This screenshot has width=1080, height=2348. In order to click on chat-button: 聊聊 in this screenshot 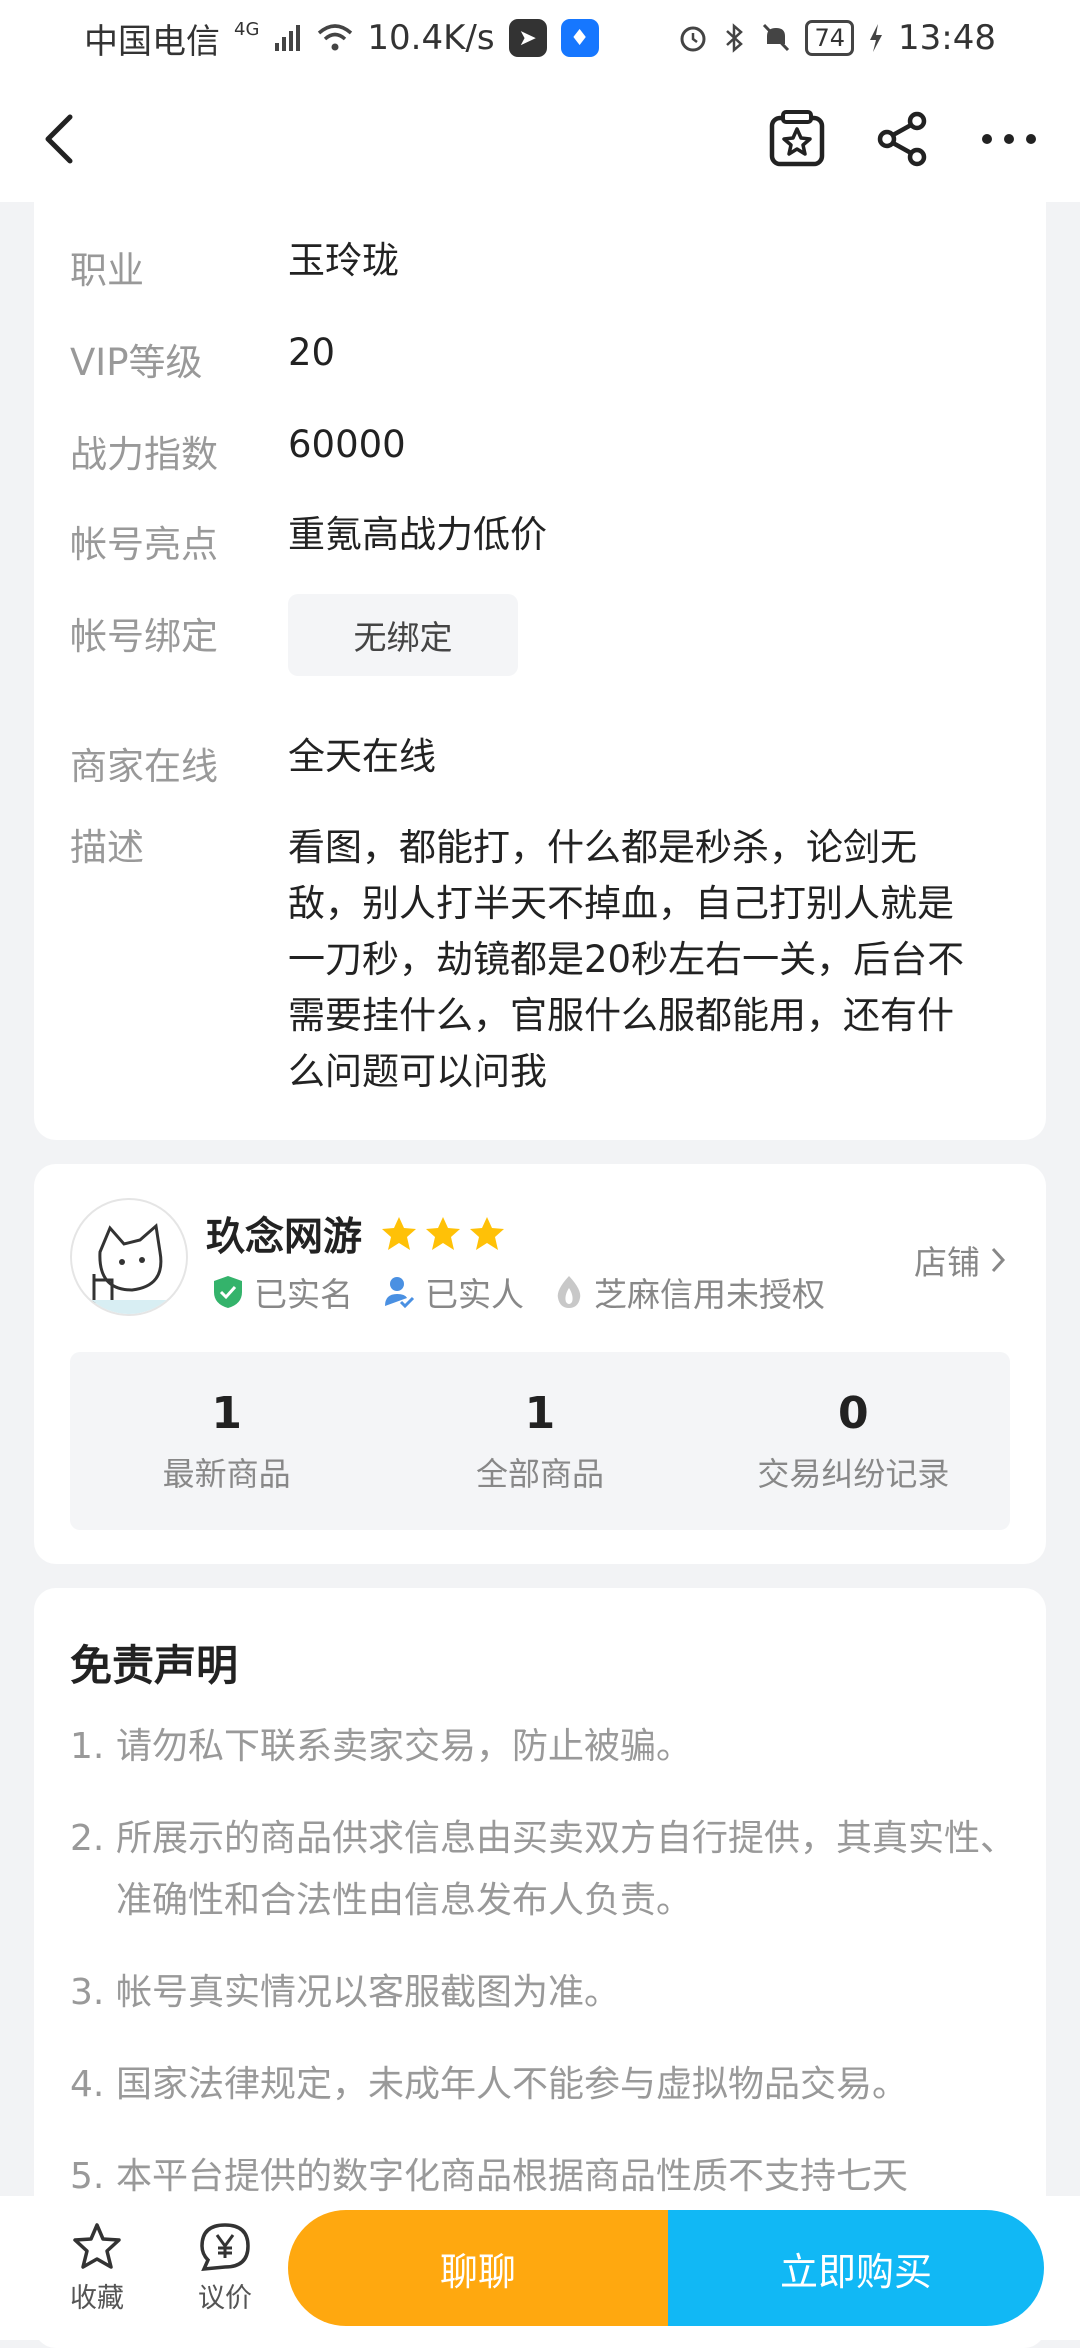, I will do `click(478, 2268)`.